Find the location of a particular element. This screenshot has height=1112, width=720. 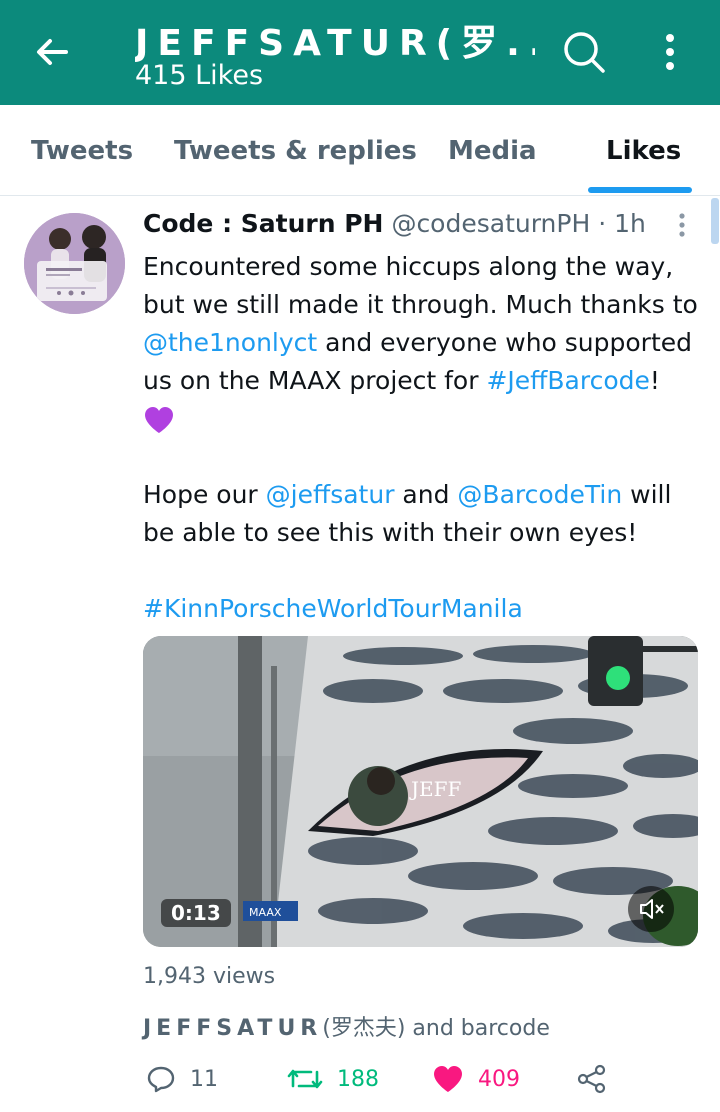

hashtag-link: #KinnPorscheWorldTourManila is located at coordinates (333, 608).